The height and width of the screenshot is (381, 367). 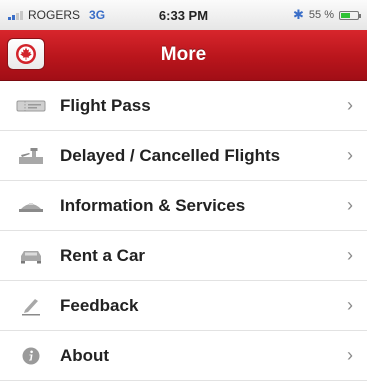 What do you see at coordinates (85, 355) in the screenshot?
I see `menu-item-label: About` at bounding box center [85, 355].